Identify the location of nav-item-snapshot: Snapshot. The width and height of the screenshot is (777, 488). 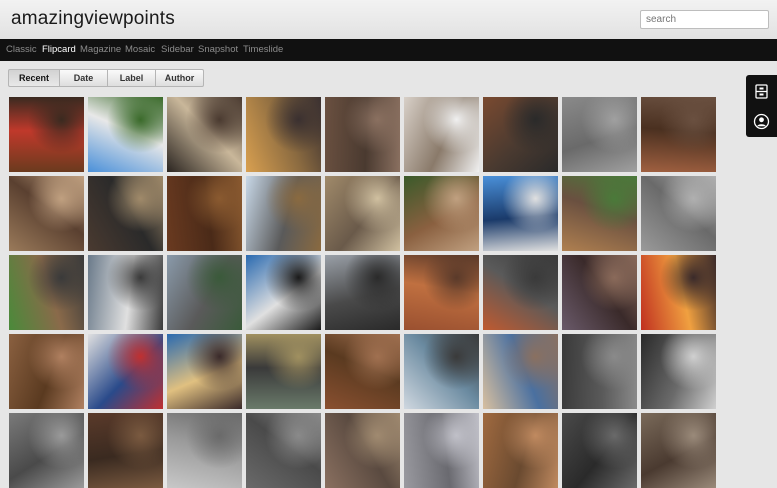
(218, 49).